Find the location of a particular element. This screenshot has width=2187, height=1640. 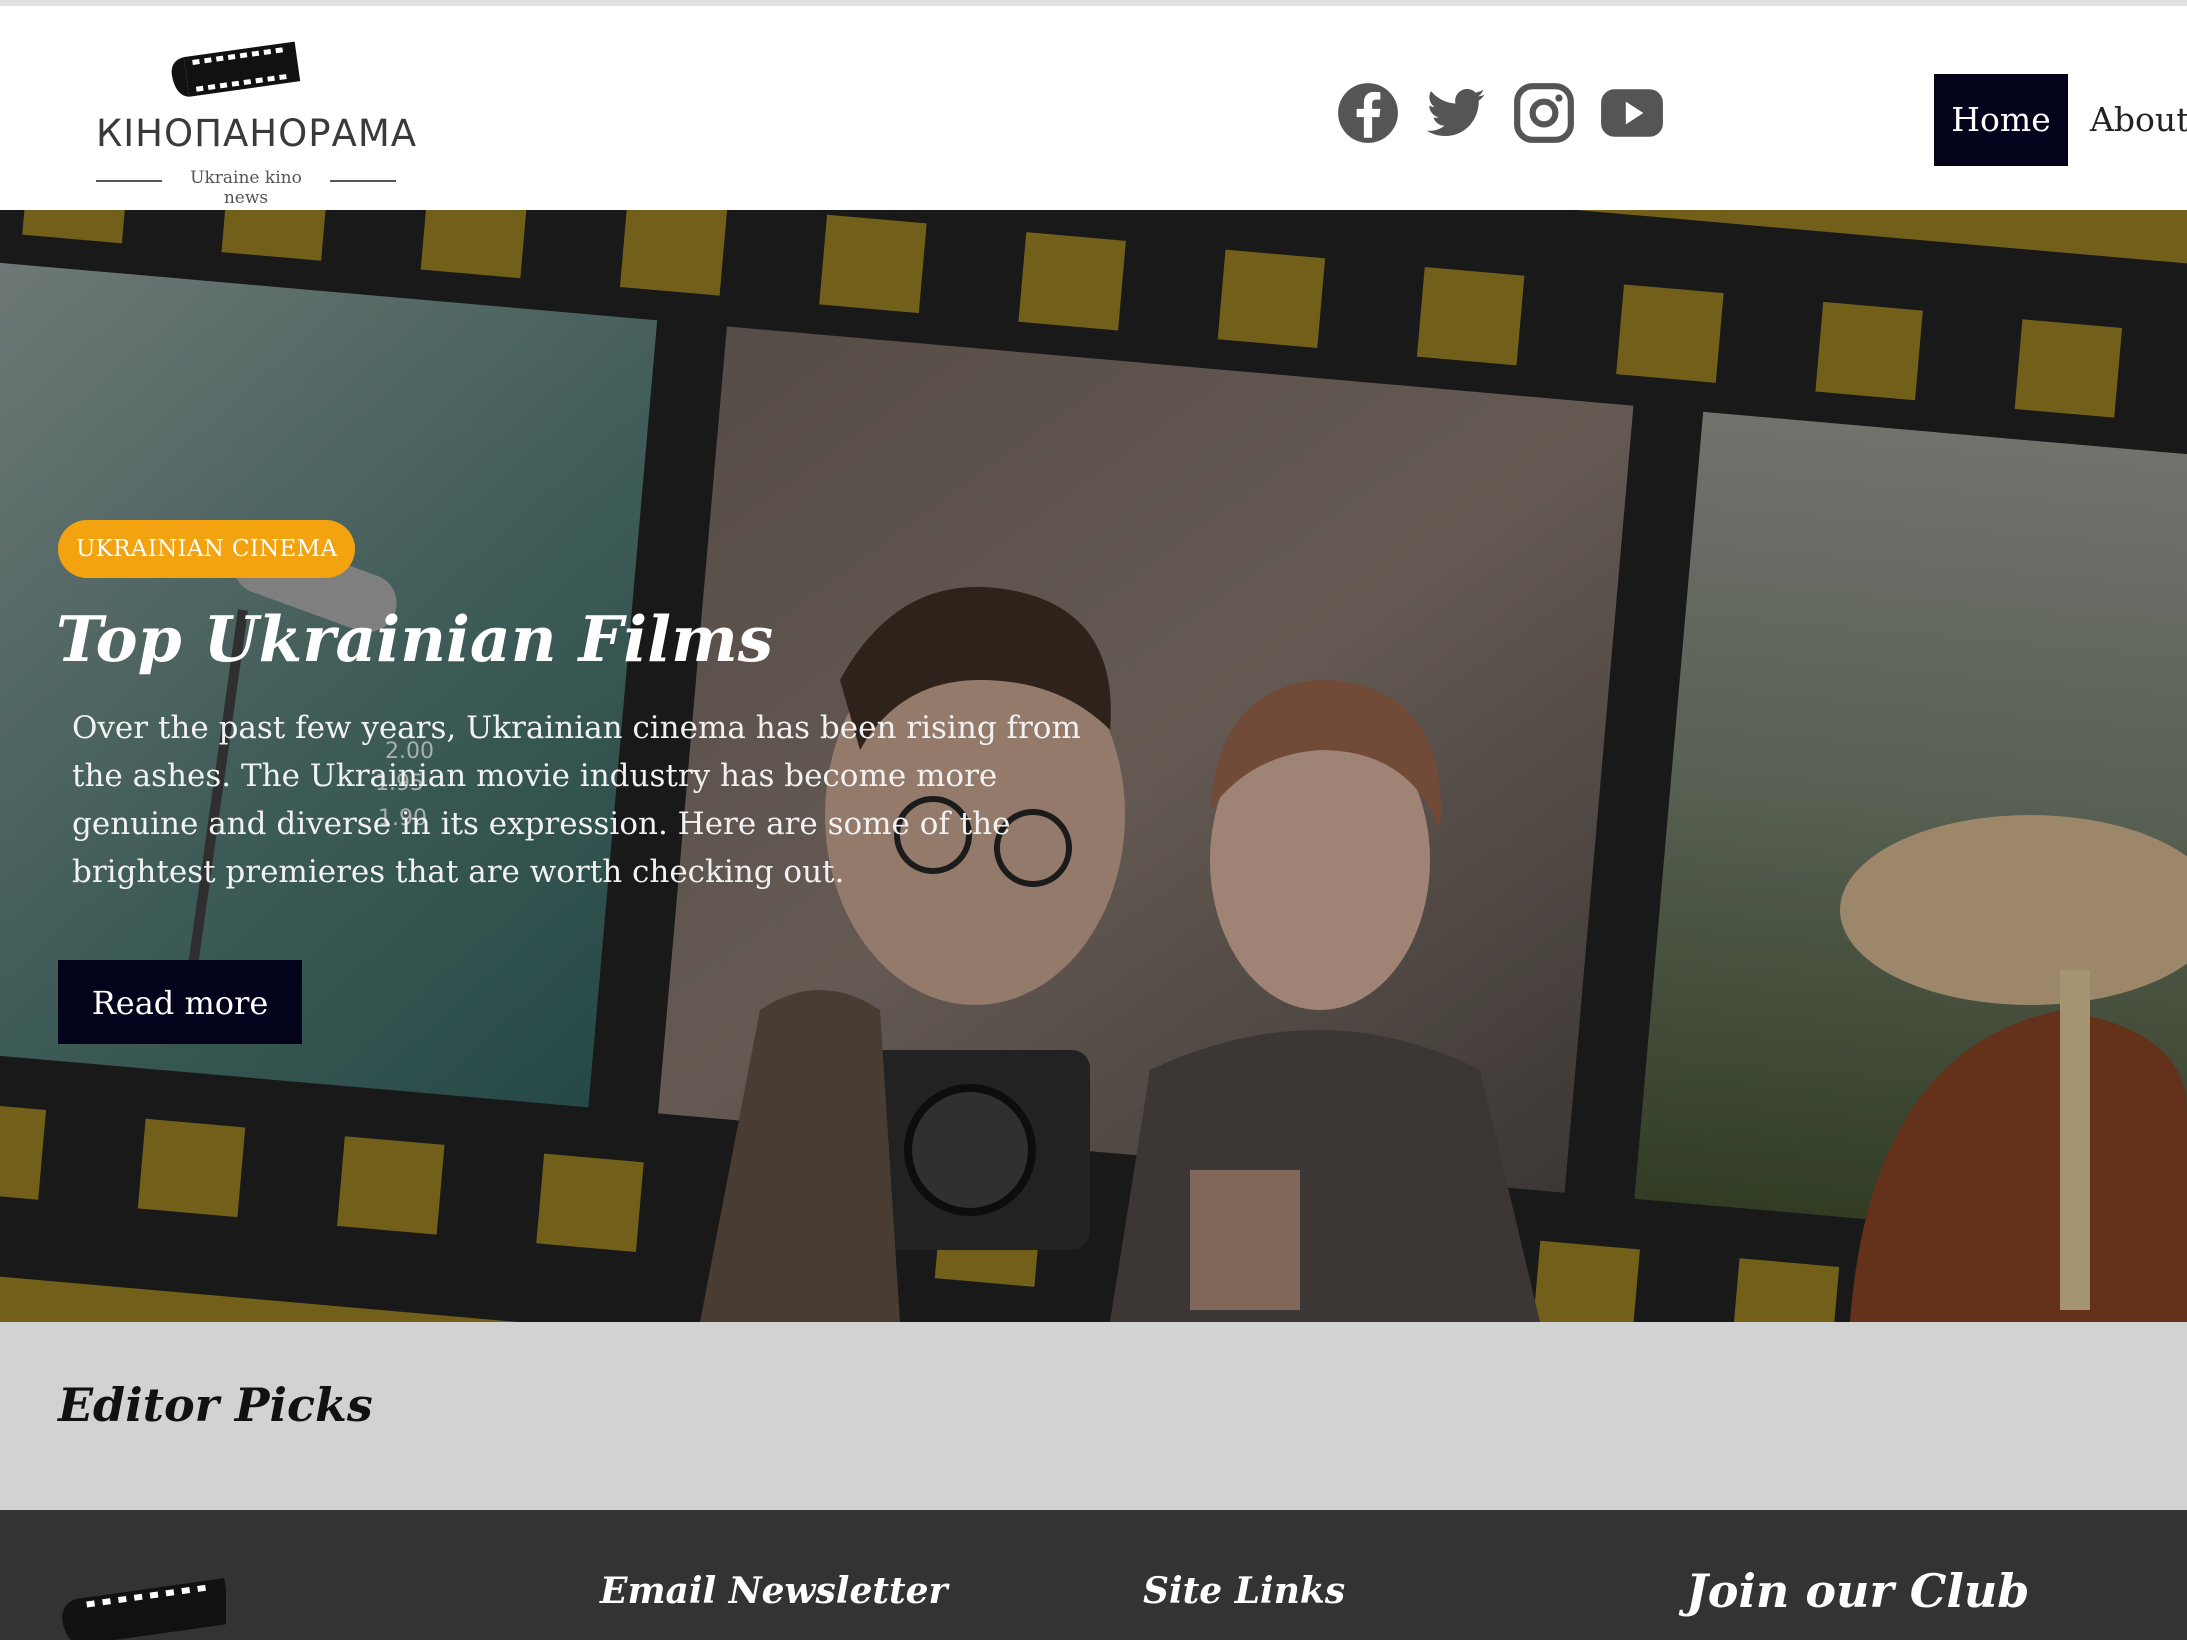

site-logo: КІНОПАНОРАМА Ukraine kino news is located at coordinates (257, 114).